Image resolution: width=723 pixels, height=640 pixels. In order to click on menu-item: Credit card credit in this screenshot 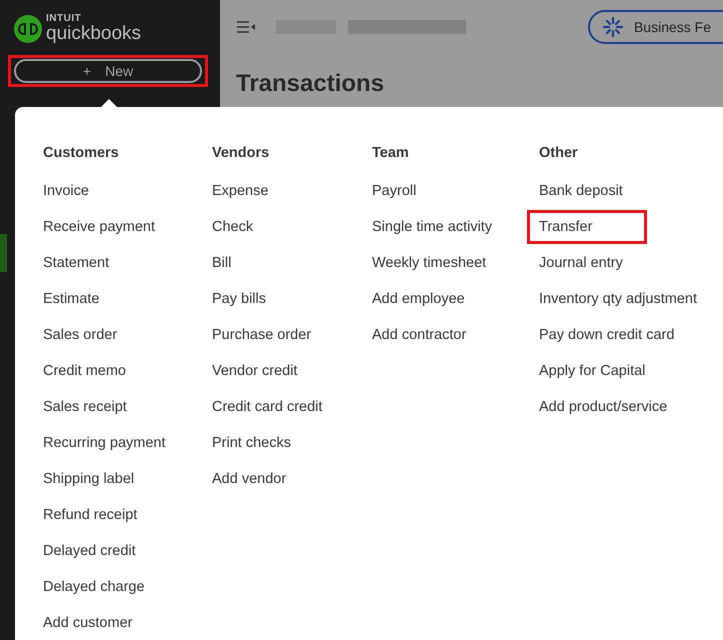, I will do `click(267, 407)`.